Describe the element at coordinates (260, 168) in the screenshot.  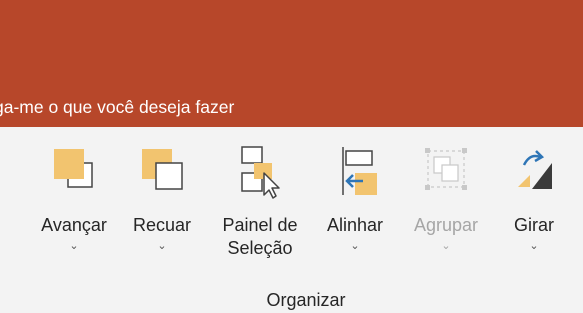
I see `selection-pane-icon` at that location.